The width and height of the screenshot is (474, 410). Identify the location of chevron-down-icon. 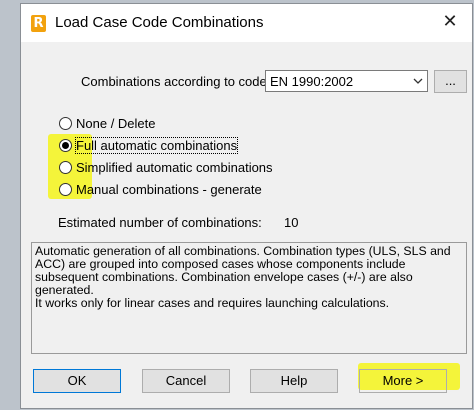
(418, 81).